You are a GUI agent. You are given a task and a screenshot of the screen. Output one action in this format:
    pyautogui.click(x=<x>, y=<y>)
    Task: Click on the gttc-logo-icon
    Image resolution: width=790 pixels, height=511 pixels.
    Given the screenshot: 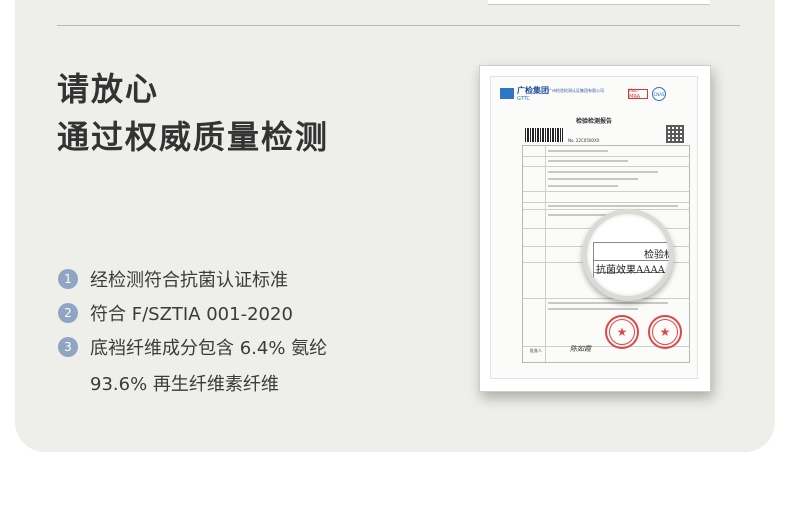 What is the action you would take?
    pyautogui.click(x=507, y=93)
    